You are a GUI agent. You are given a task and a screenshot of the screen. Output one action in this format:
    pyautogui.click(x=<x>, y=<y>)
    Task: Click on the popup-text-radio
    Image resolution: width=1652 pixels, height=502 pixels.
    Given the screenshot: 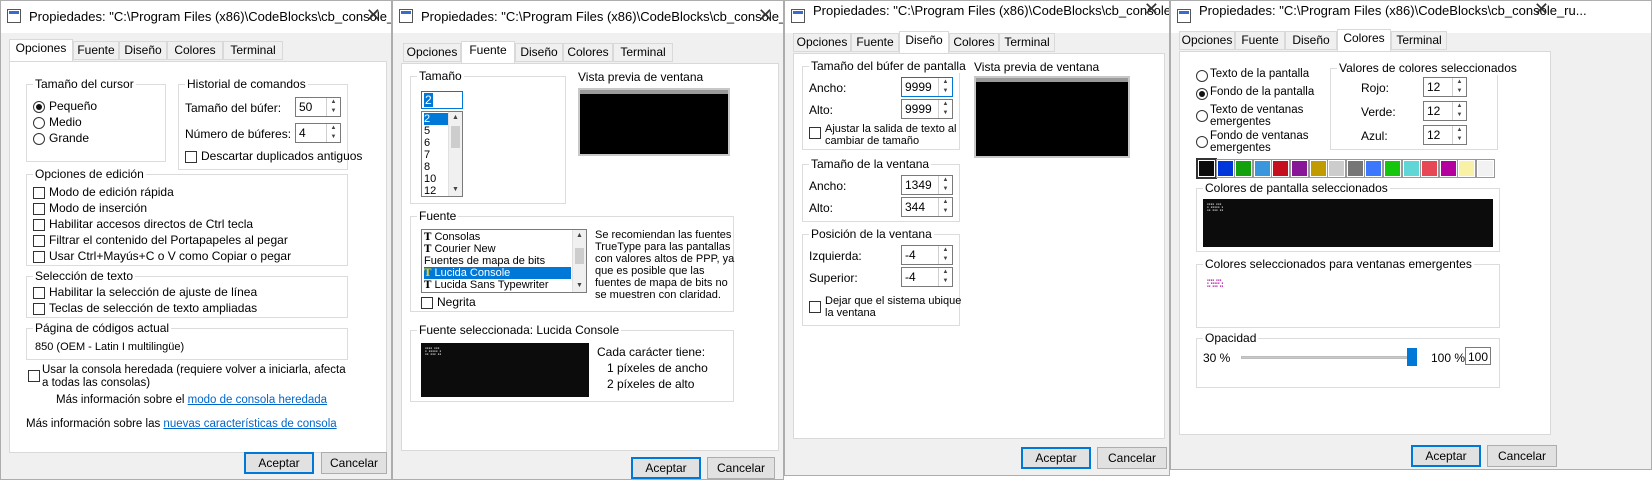 What is the action you would take?
    pyautogui.click(x=1202, y=116)
    